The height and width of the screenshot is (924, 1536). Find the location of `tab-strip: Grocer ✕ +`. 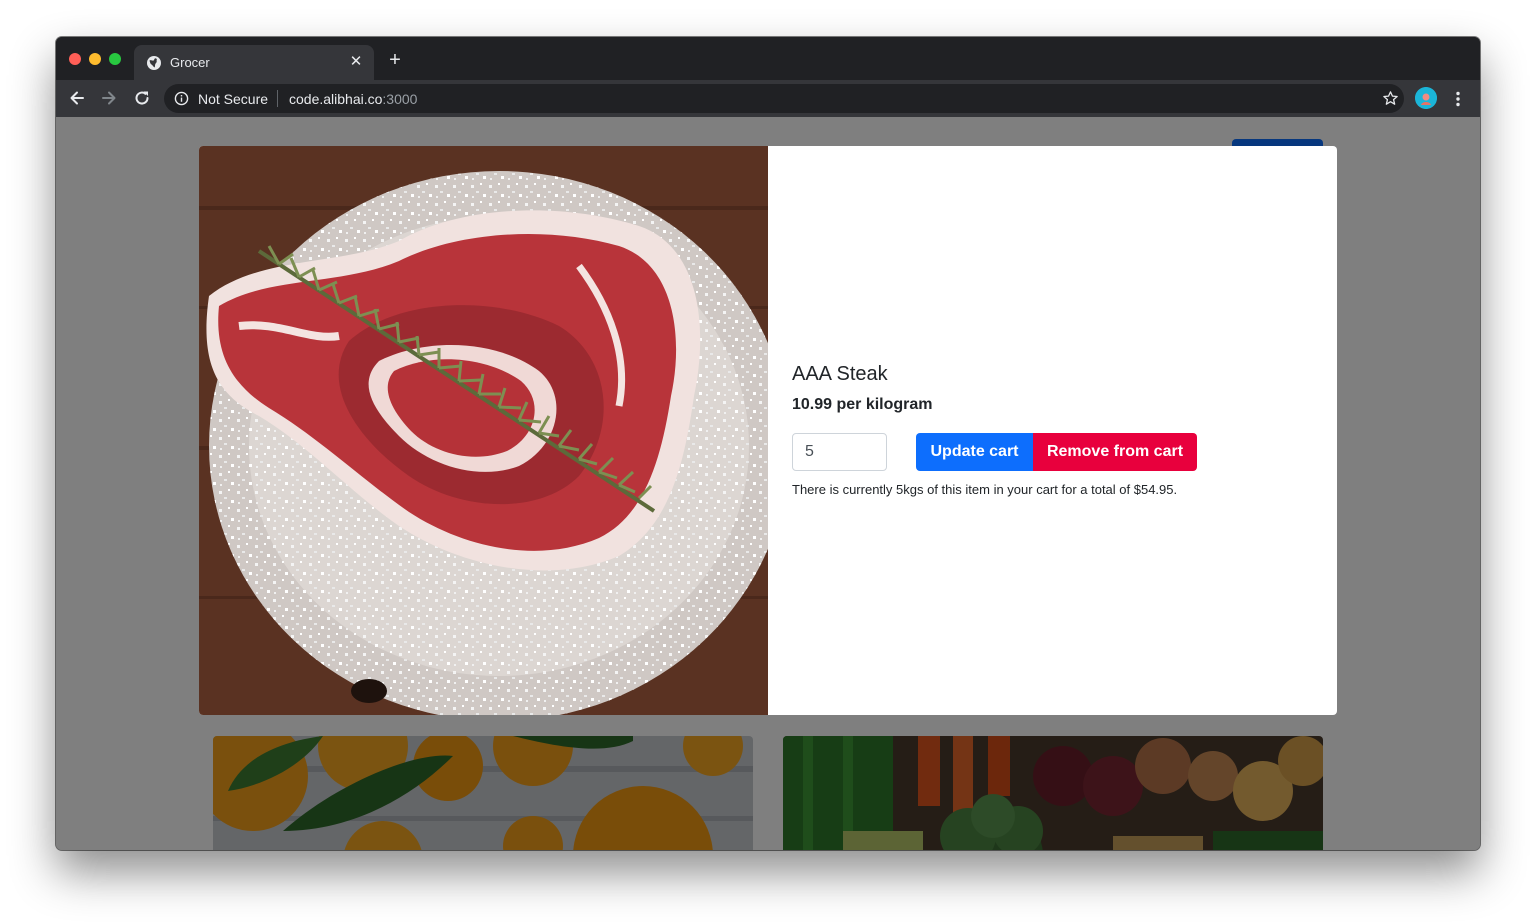

tab-strip: Grocer ✕ + is located at coordinates (768, 58).